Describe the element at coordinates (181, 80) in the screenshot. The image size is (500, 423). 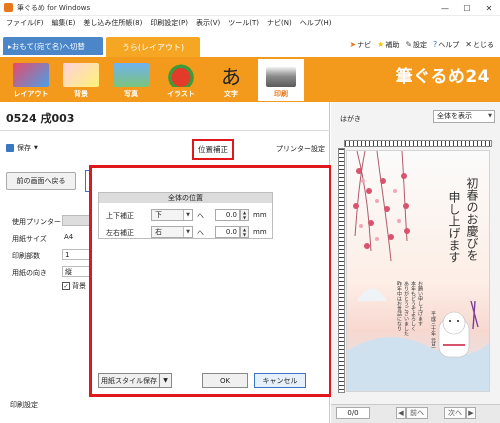
I see `toolbar-illust-button: イラスト` at that location.